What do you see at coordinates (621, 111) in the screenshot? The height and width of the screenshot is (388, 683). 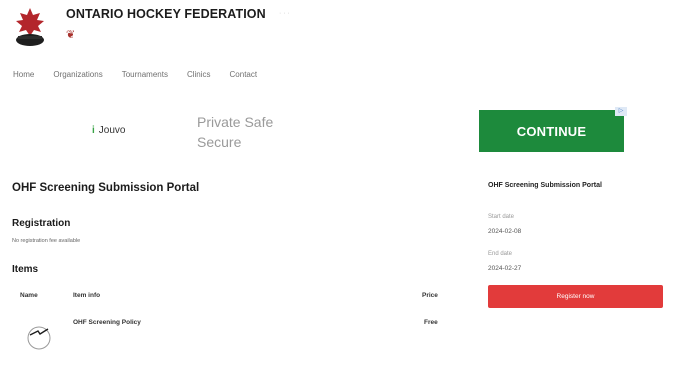 I see `ad-choices-icon: ▷` at bounding box center [621, 111].